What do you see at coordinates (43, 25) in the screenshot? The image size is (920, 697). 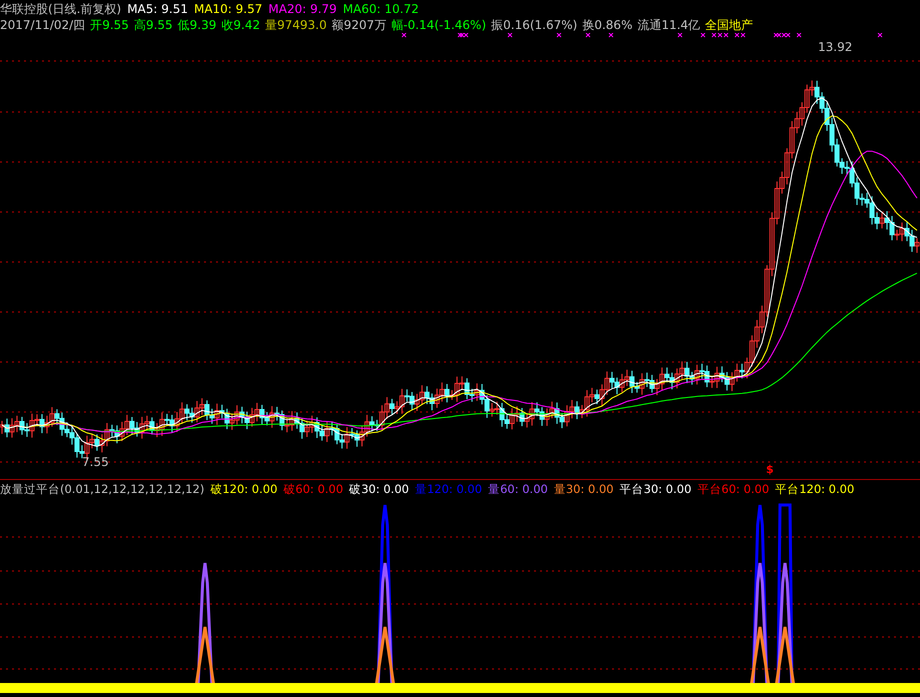 I see `quote-value: 2017/11/02/四` at bounding box center [43, 25].